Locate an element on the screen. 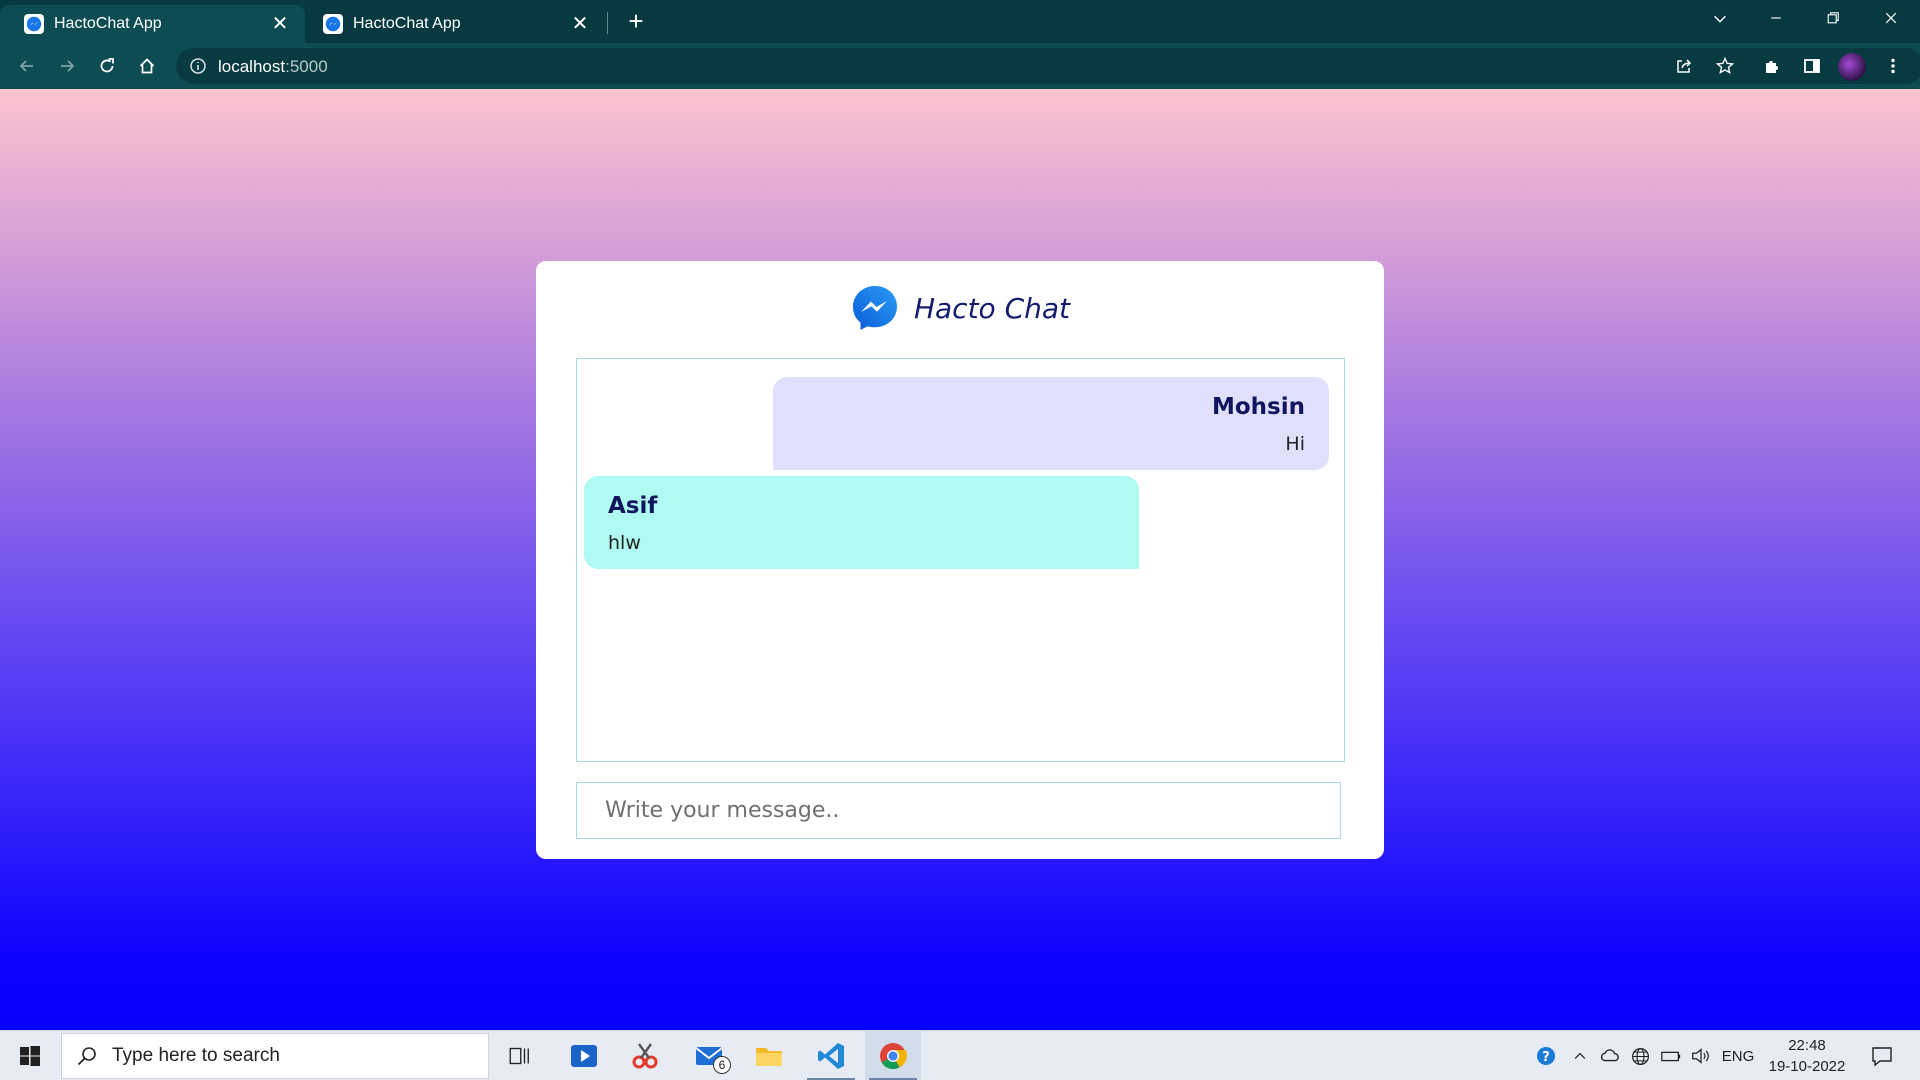 The width and height of the screenshot is (1920, 1080). message-text: Hi is located at coordinates (1295, 444).